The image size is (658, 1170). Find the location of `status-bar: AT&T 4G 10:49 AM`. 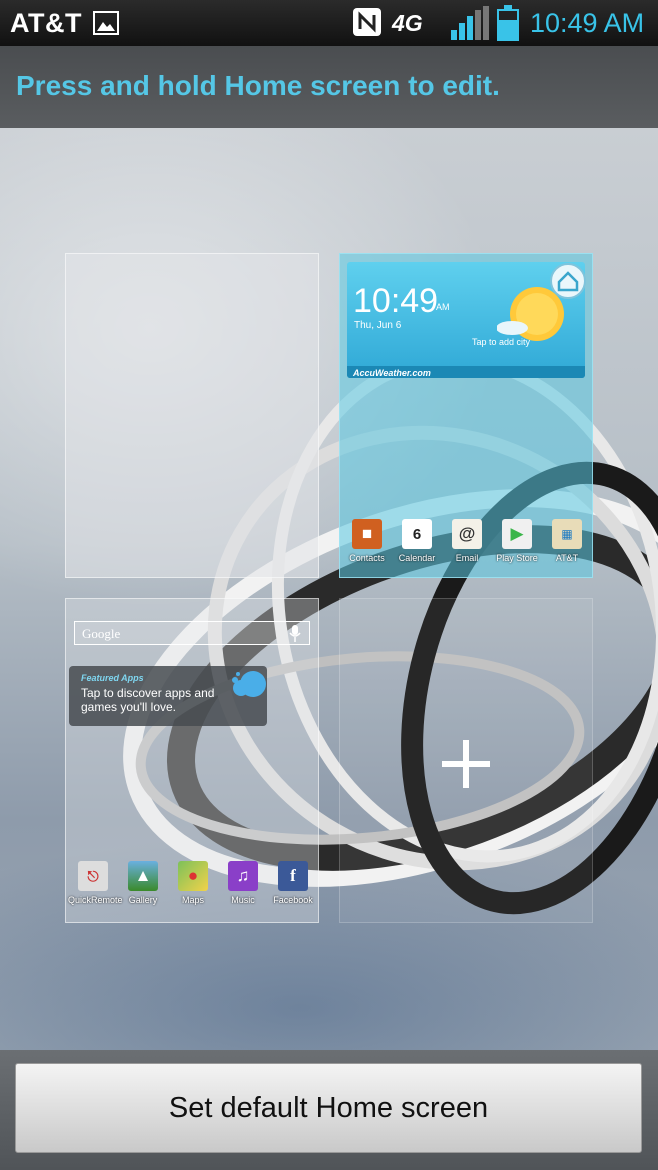

status-bar: AT&T 4G 10:49 AM is located at coordinates (329, 23).